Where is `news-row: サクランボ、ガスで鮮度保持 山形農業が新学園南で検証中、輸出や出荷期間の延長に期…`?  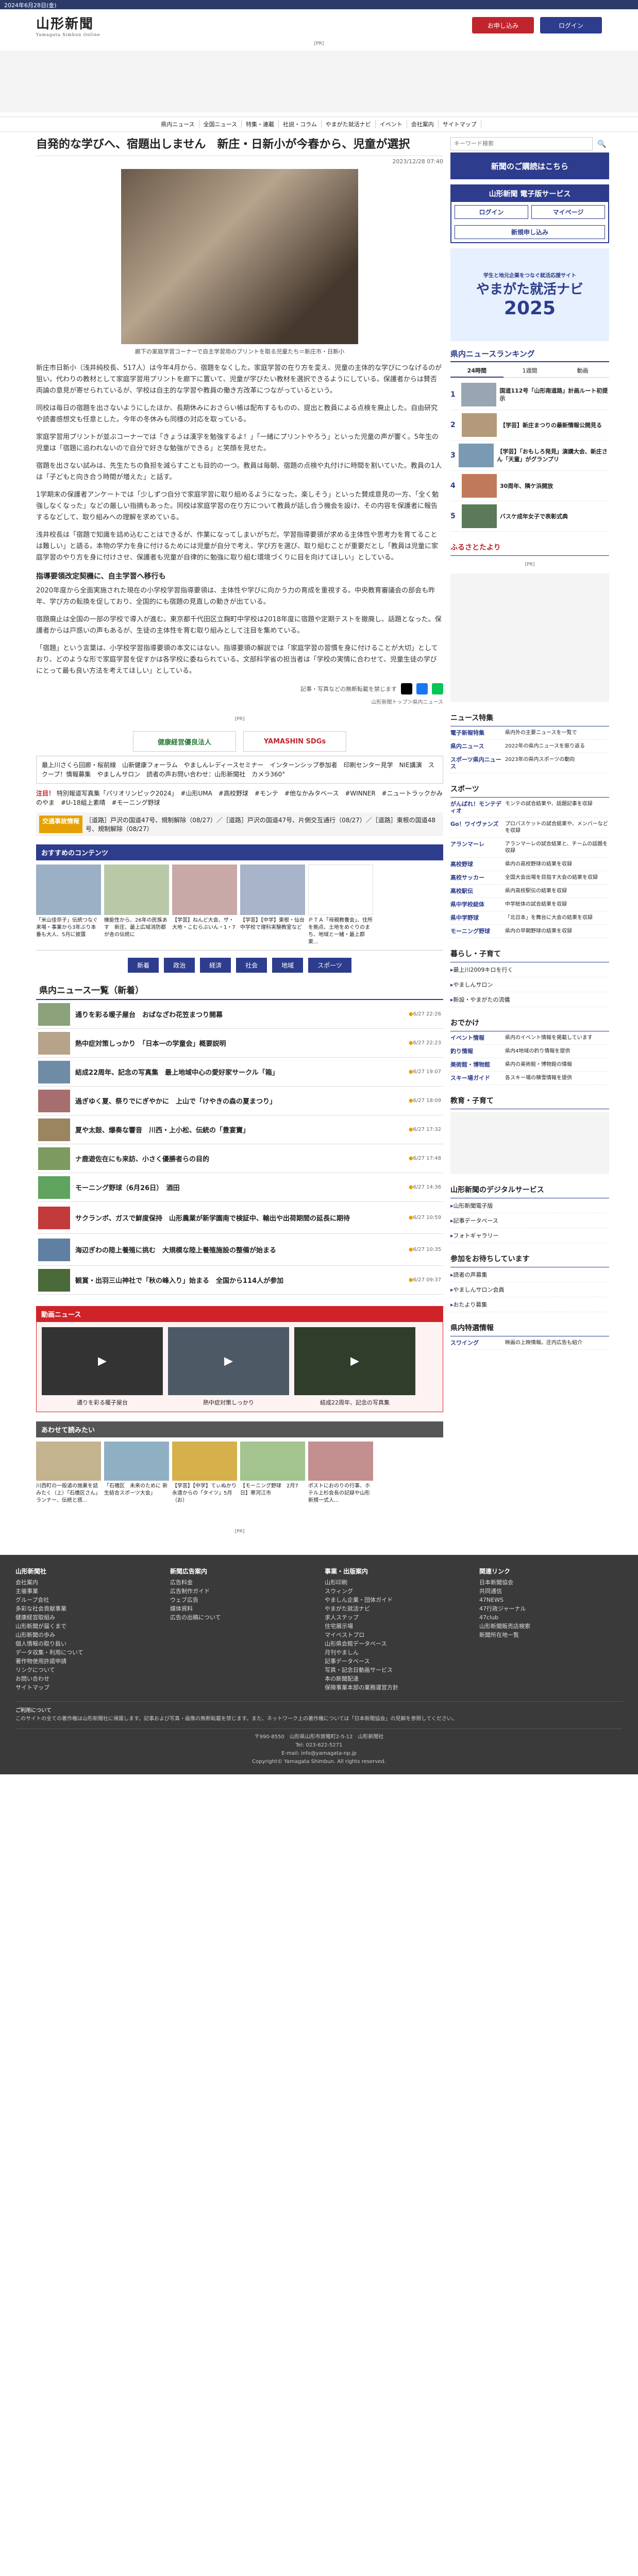
news-row: サクランボ、ガスで鮮度保持 山形農業が新学園南で検証中、輸出や出荷期間の延長に期… is located at coordinates (240, 1218).